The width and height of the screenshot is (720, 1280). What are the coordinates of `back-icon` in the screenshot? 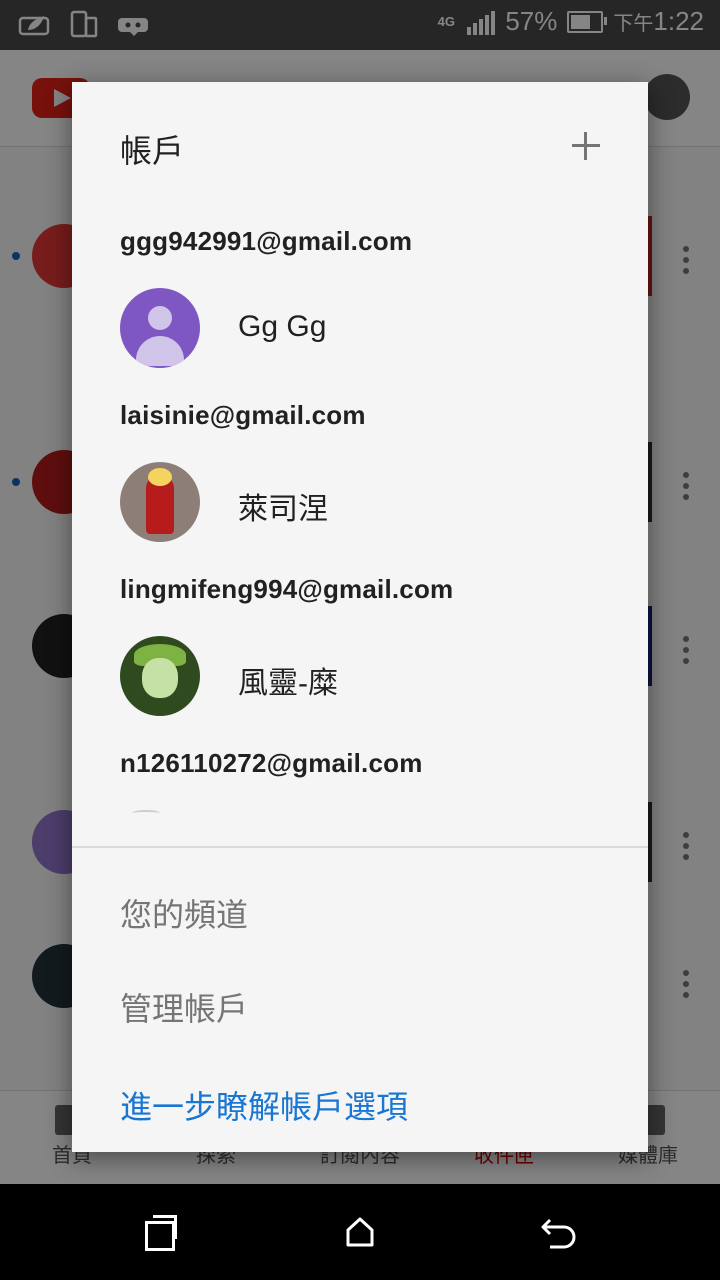 It's located at (559, 1233).